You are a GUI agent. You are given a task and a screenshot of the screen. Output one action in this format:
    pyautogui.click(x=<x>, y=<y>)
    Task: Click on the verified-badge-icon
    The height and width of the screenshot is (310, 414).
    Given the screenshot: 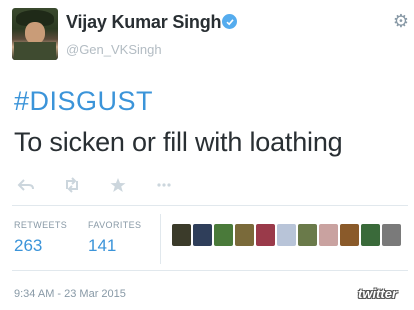 What is the action you would take?
    pyautogui.click(x=229, y=21)
    